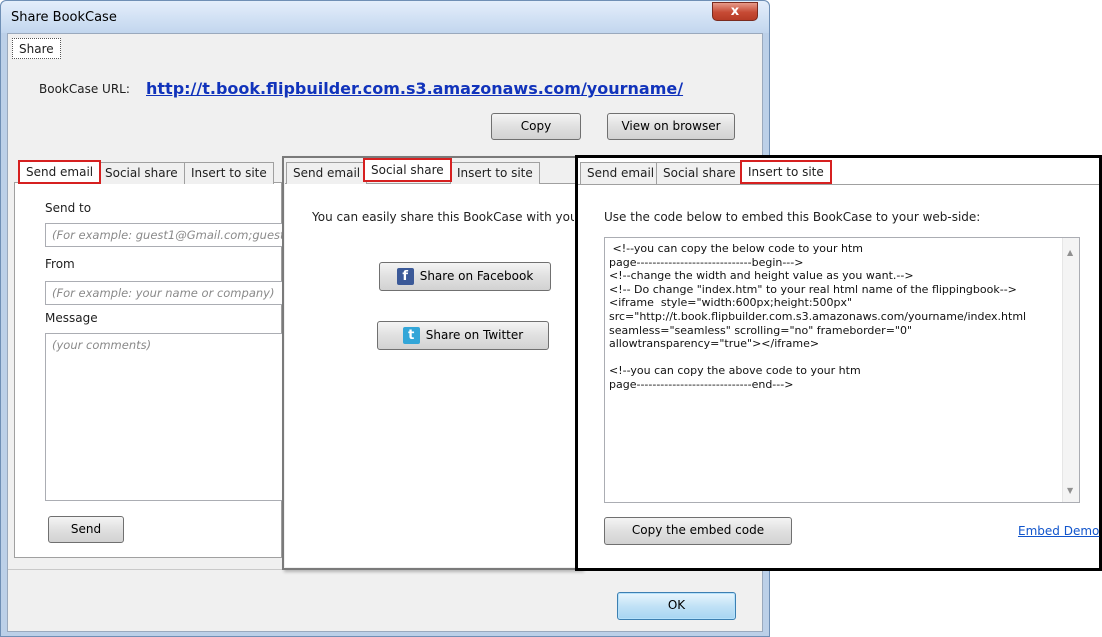 The height and width of the screenshot is (637, 1102). I want to click on share-on-facebook-button: f Share on Facebook, so click(465, 276).